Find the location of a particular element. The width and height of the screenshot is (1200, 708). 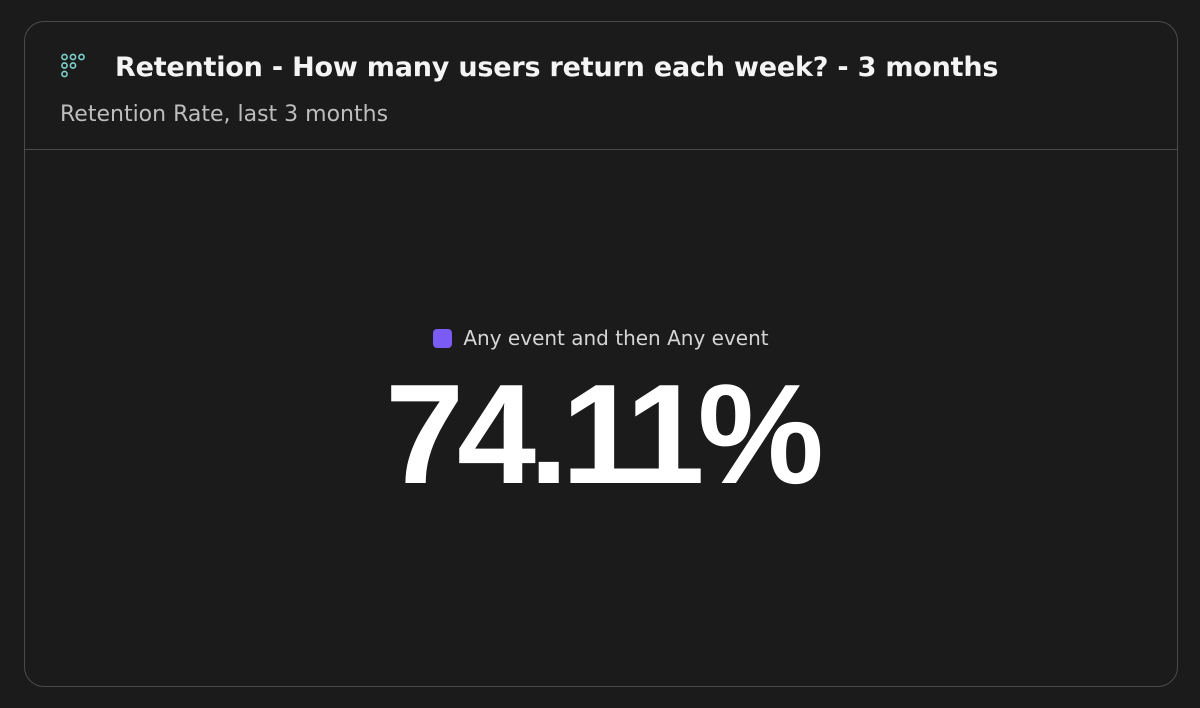

legend-label: Any event and then Any event is located at coordinates (616, 338).